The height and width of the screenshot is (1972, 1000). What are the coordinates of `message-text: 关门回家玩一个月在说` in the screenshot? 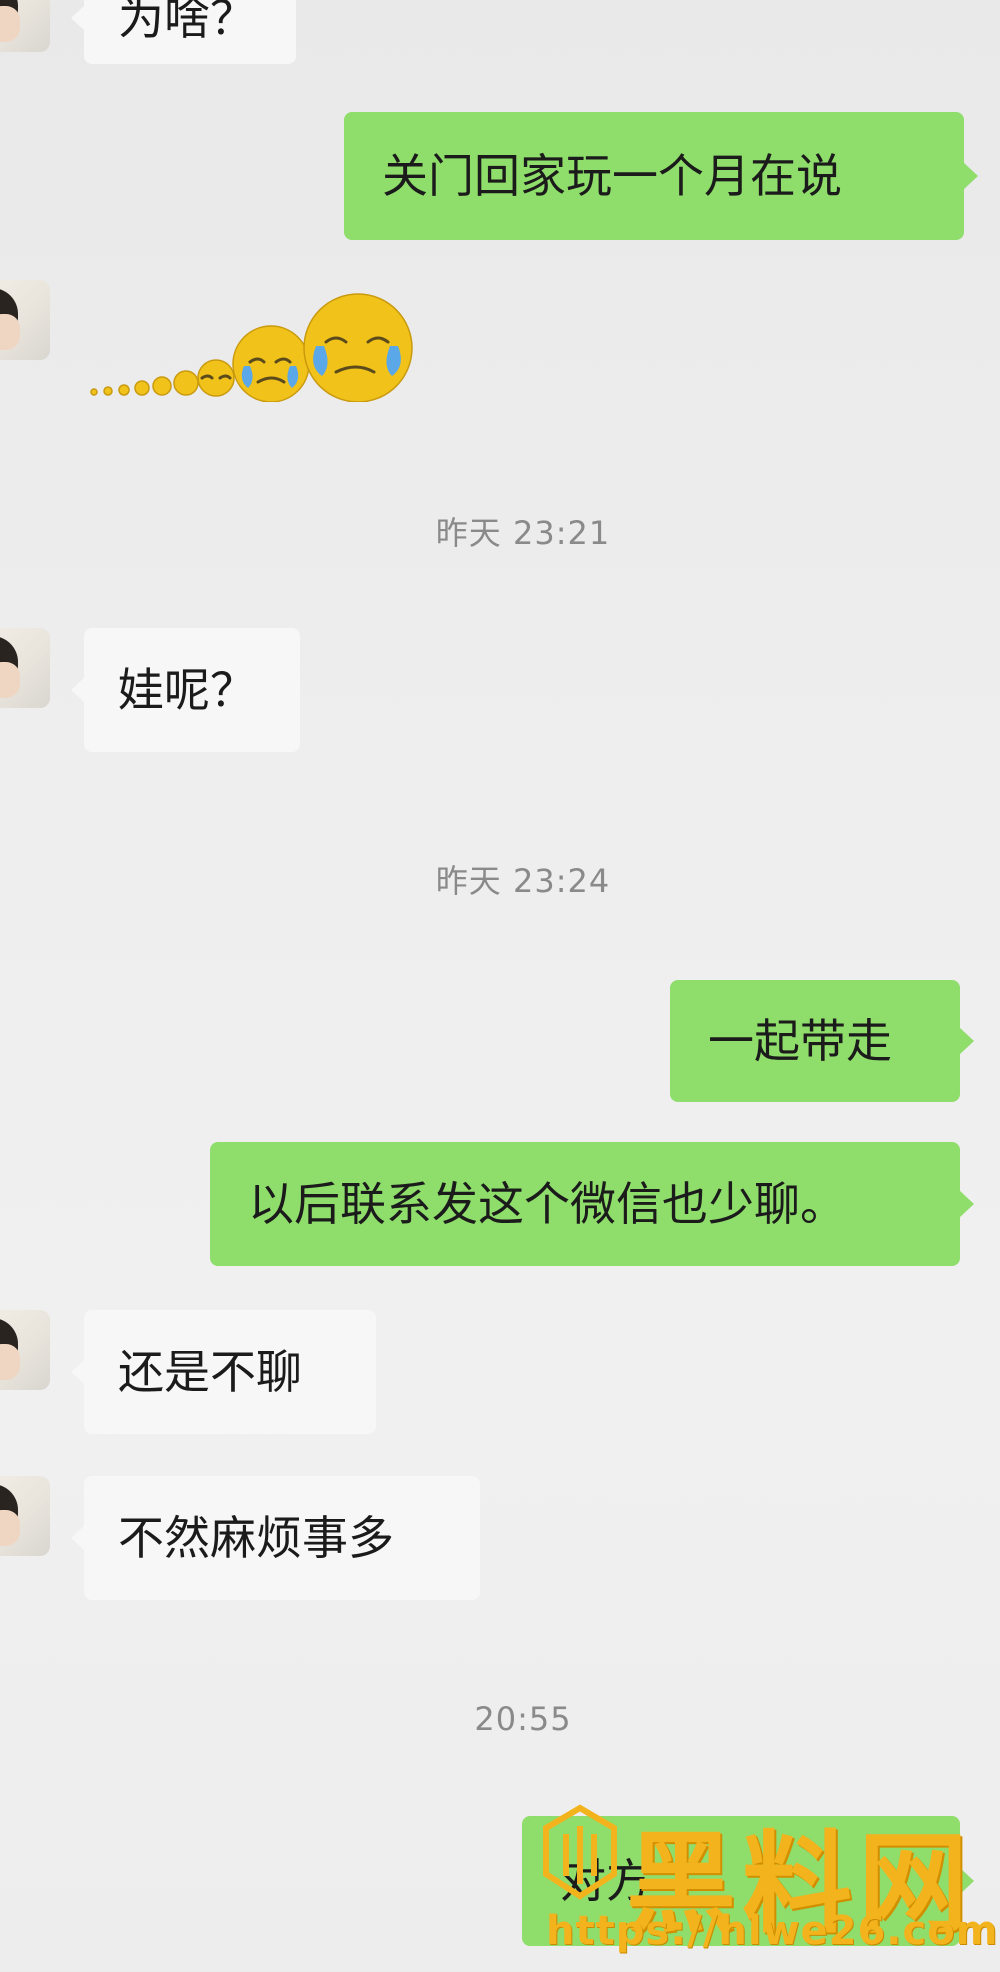 It's located at (612, 176).